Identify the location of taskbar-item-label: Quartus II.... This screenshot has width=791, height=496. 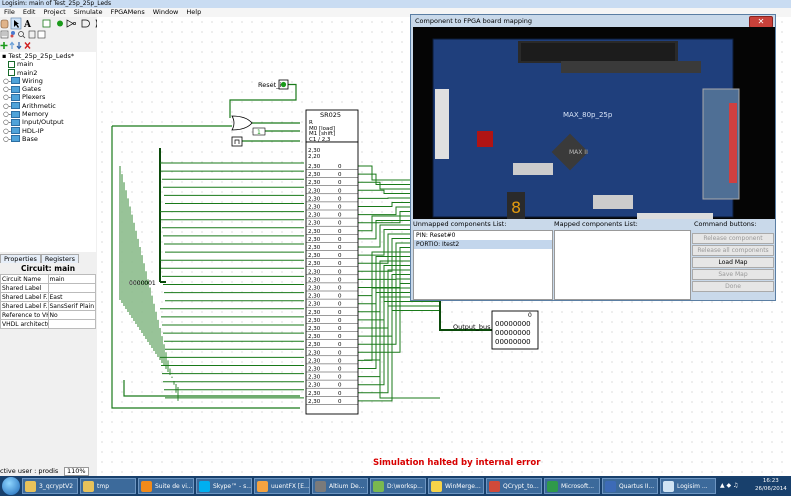
(637, 486).